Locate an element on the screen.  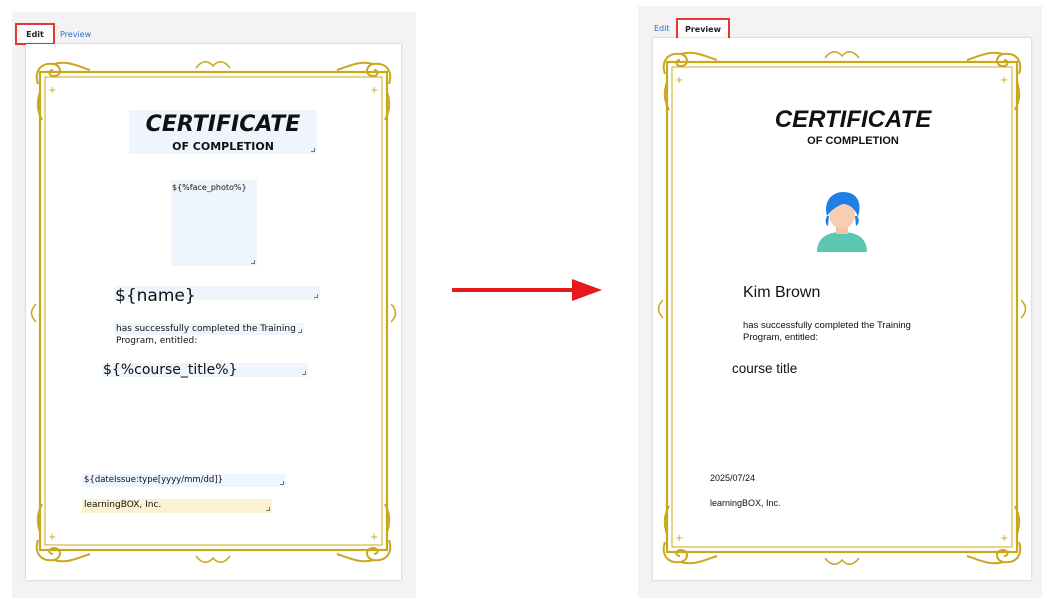
recipient-name: Kim Brown is located at coordinates (782, 292).